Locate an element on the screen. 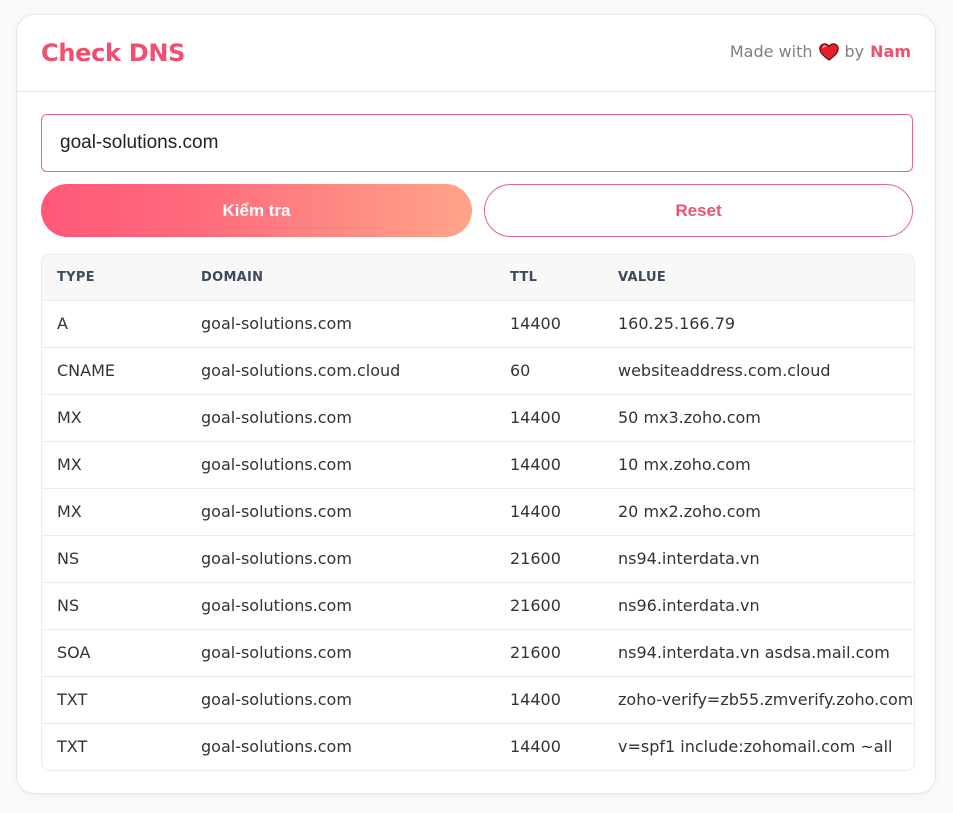 The height and width of the screenshot is (813, 953). column-header-domain: DOMAIN is located at coordinates (232, 277).